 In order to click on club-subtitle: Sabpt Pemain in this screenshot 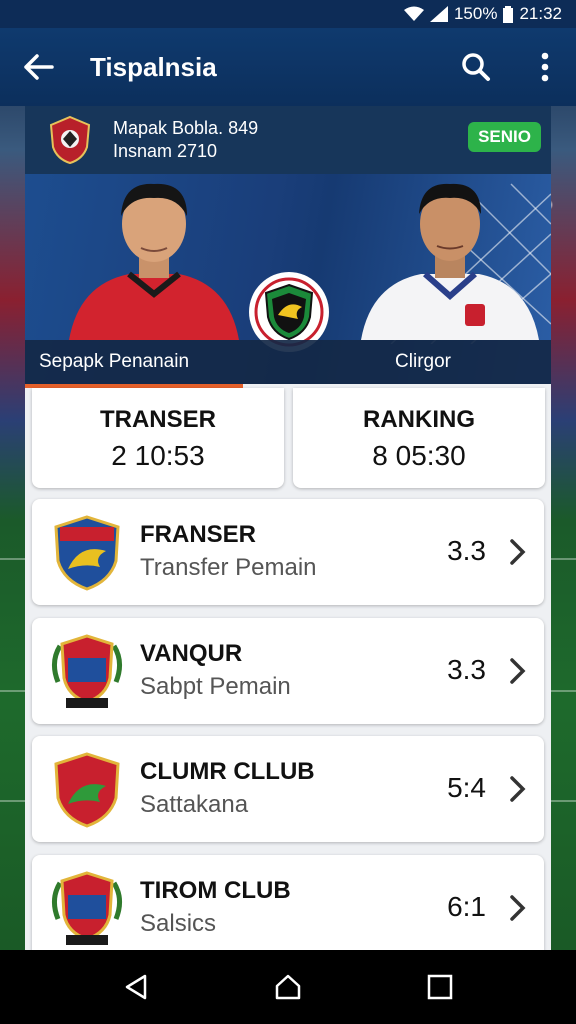, I will do `click(215, 686)`.